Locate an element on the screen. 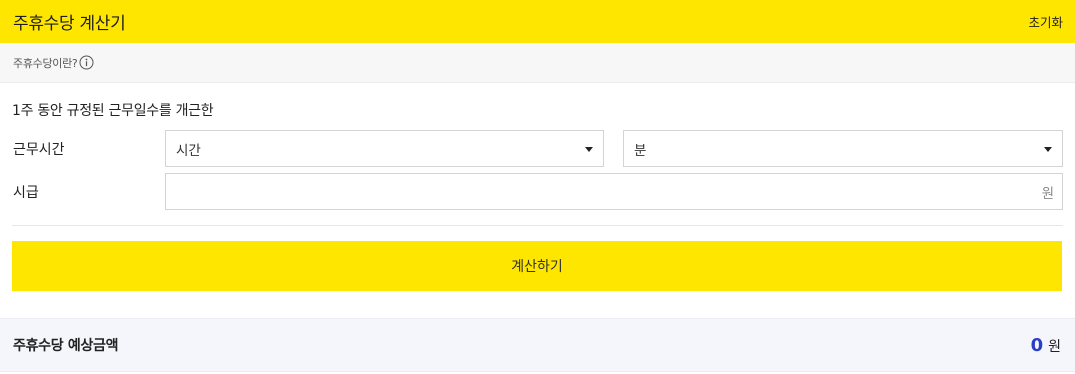  info-link-label: 주휴수당이란? is located at coordinates (45, 63).